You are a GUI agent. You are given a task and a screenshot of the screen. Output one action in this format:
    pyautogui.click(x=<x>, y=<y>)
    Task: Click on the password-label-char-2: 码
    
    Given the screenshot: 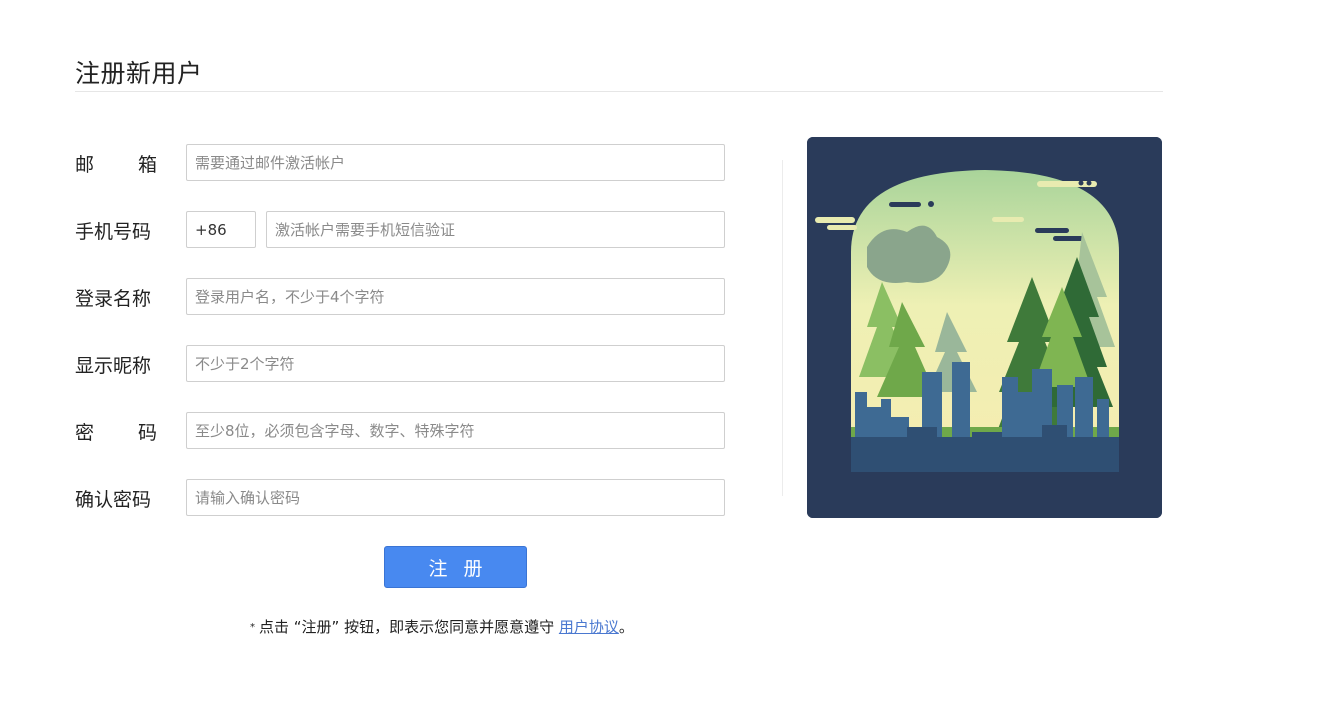 What is the action you would take?
    pyautogui.click(x=147, y=433)
    